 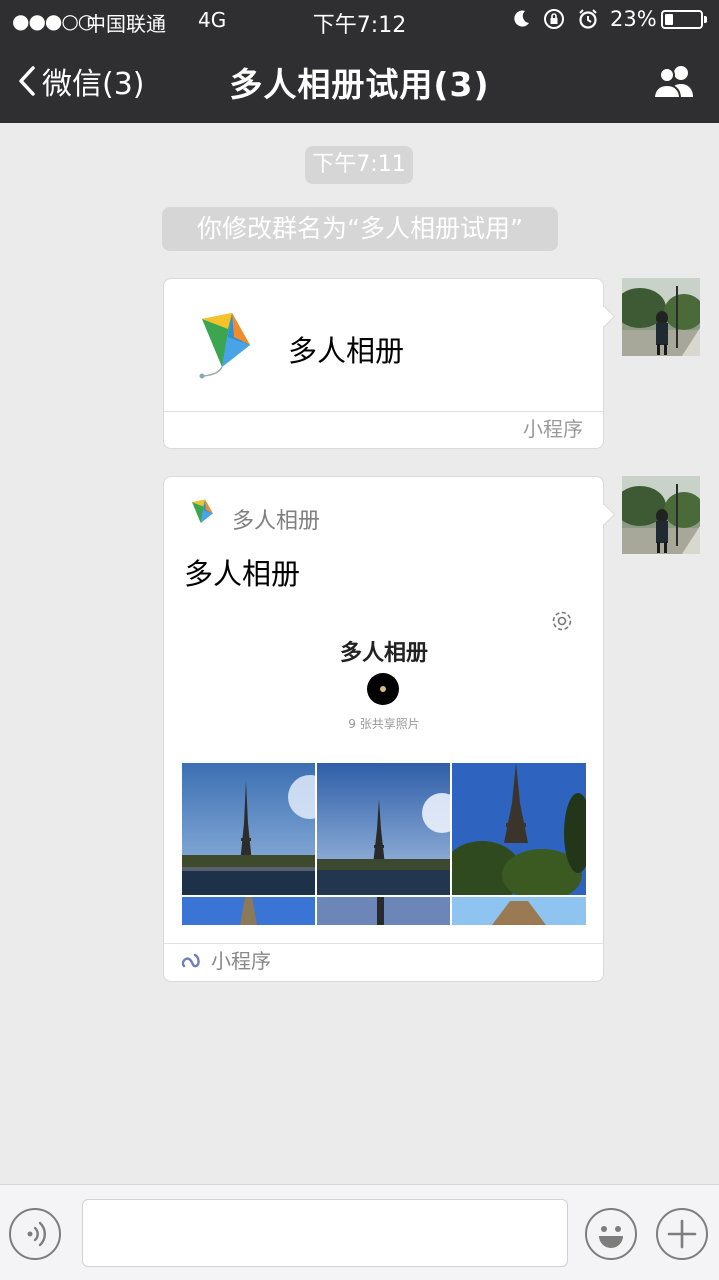 I want to click on mini-program-card: 多人相册 小程序, so click(x=383, y=363).